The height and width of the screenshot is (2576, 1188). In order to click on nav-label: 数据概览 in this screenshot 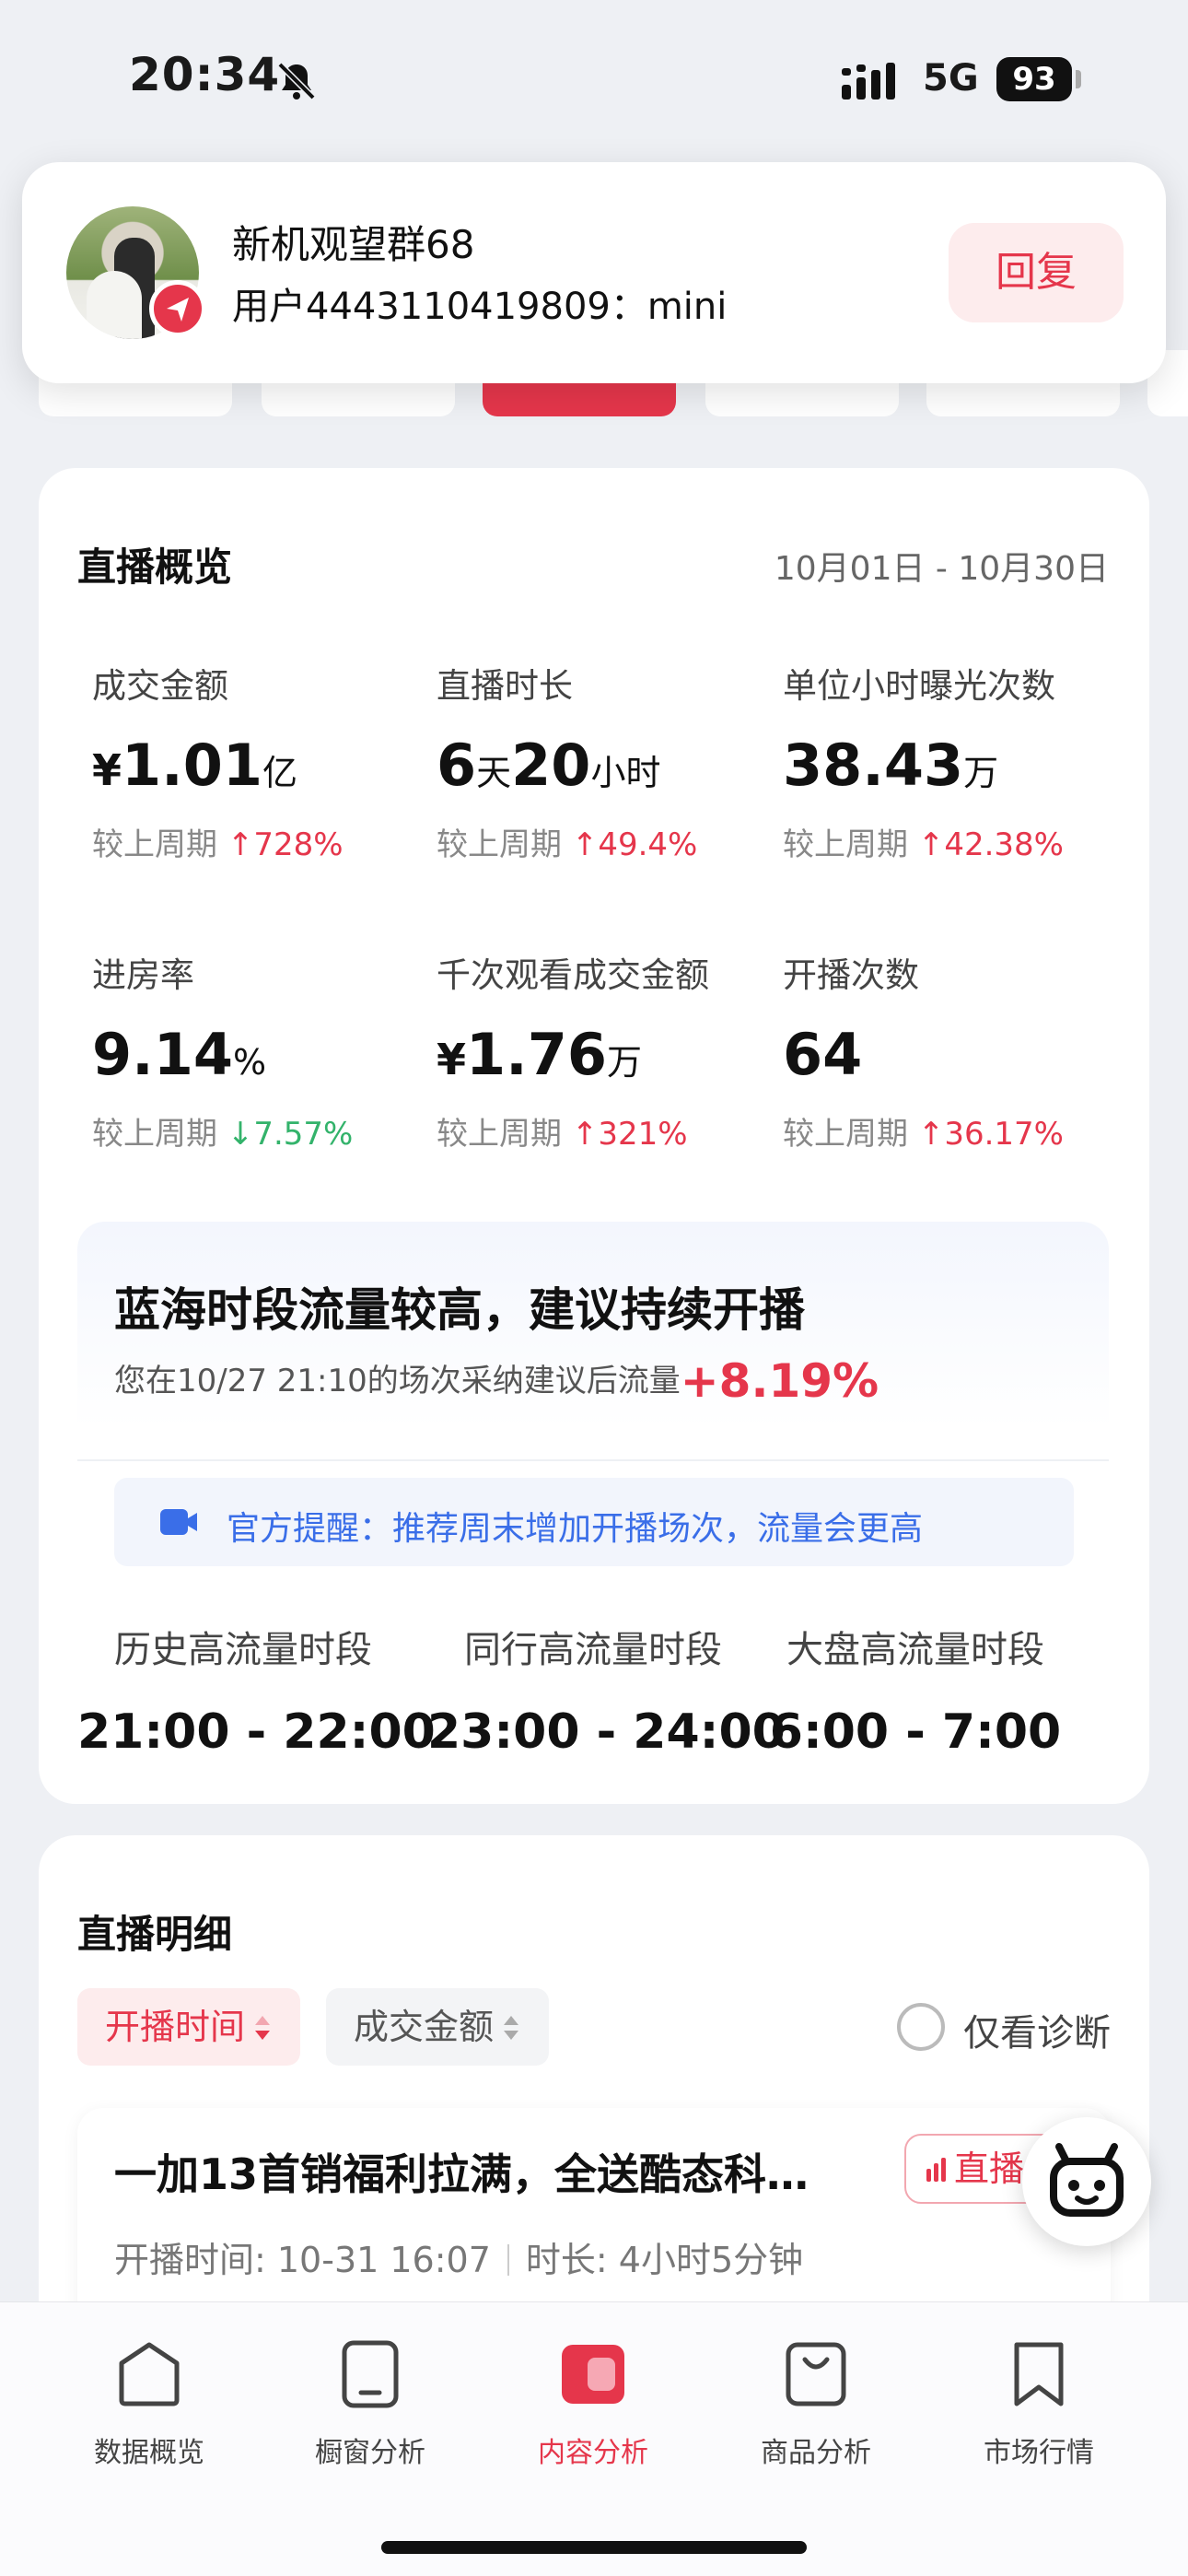, I will do `click(149, 2453)`.